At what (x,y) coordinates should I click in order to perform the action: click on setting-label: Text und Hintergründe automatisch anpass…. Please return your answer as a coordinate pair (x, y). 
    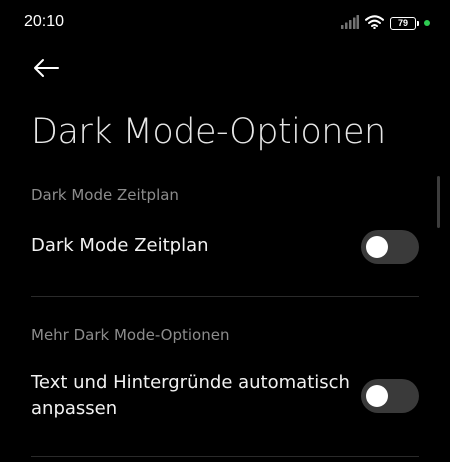
    Looking at the image, I should click on (190, 395).